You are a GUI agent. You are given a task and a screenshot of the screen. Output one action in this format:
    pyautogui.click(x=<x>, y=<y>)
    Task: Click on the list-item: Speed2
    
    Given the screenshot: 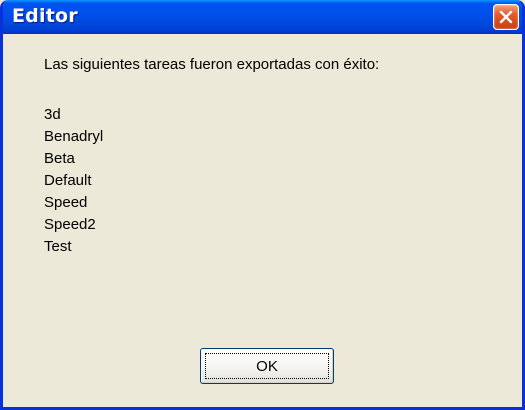 What is the action you would take?
    pyautogui.click(x=70, y=224)
    